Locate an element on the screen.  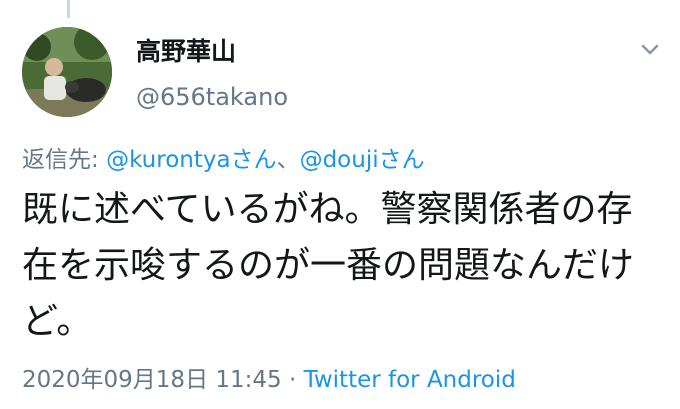
reply-mention-kurontya: @kurontyaさん is located at coordinates (191, 160).